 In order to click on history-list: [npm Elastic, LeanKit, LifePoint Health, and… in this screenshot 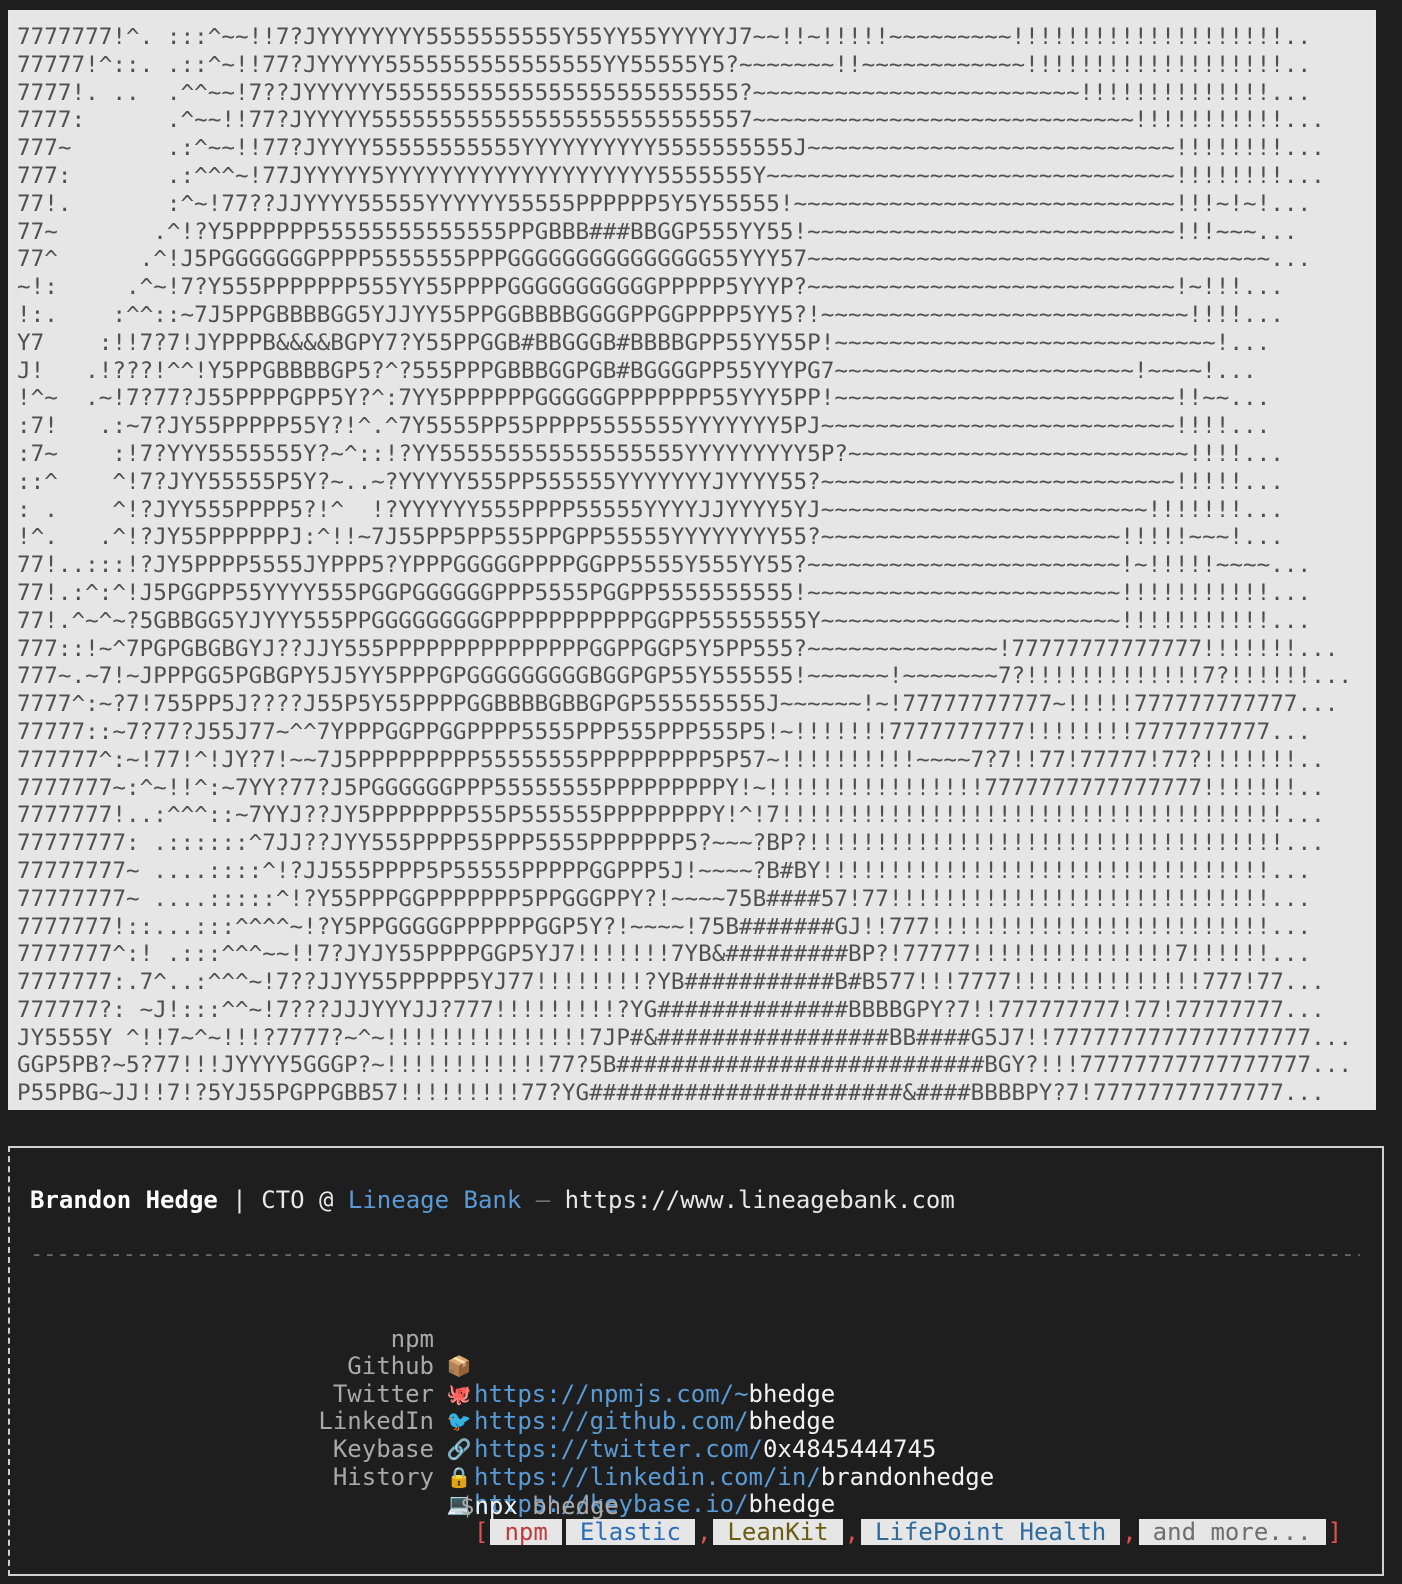, I will do `click(908, 1532)`.